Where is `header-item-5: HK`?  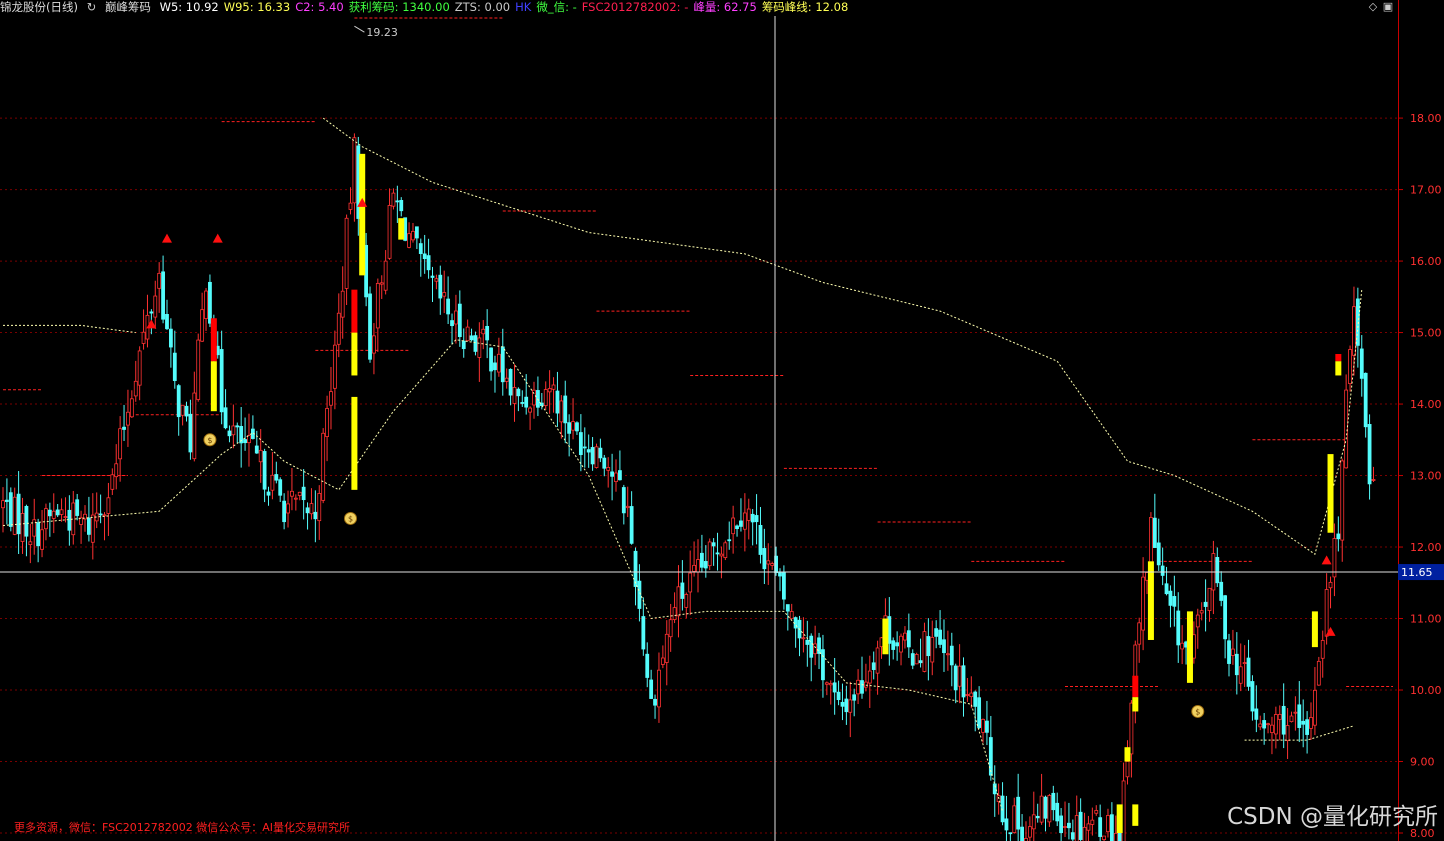
header-item-5: HK is located at coordinates (523, 7).